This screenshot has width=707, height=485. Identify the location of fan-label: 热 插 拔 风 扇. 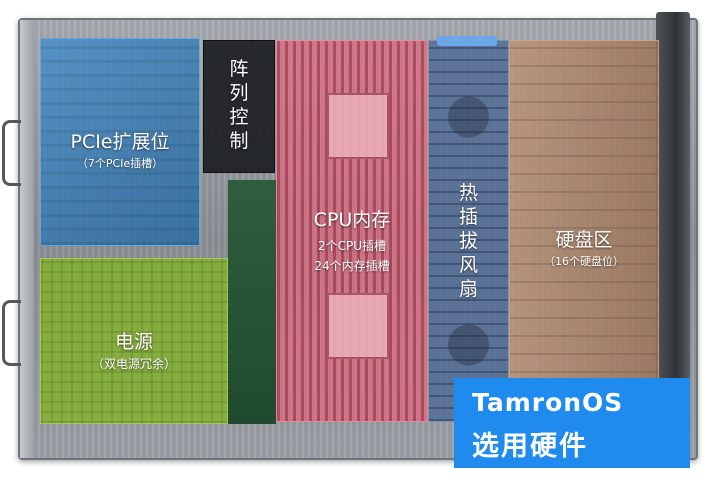
(468, 241).